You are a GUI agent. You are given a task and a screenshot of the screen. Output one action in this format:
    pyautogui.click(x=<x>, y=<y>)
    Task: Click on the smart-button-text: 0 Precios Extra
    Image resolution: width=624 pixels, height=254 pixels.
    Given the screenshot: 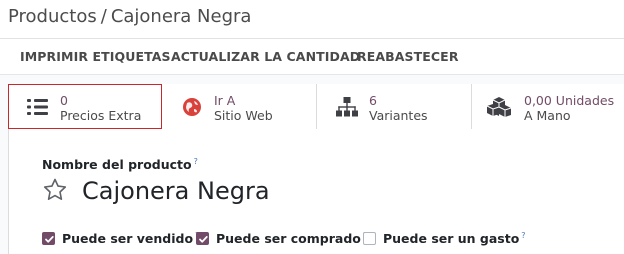 What is the action you would take?
    pyautogui.click(x=100, y=108)
    